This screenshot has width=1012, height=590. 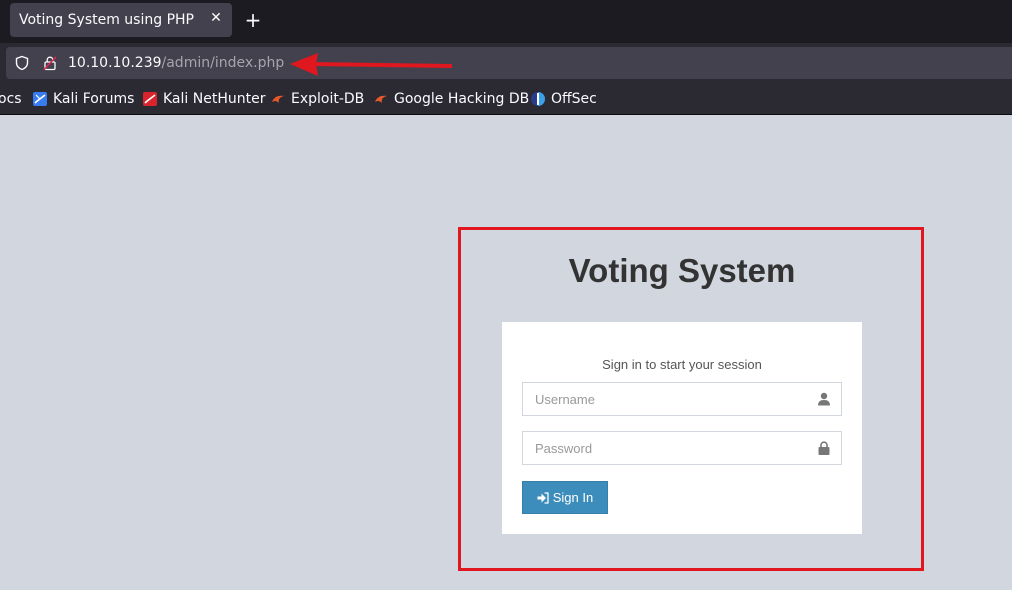 I want to click on username-input, so click(x=668, y=399).